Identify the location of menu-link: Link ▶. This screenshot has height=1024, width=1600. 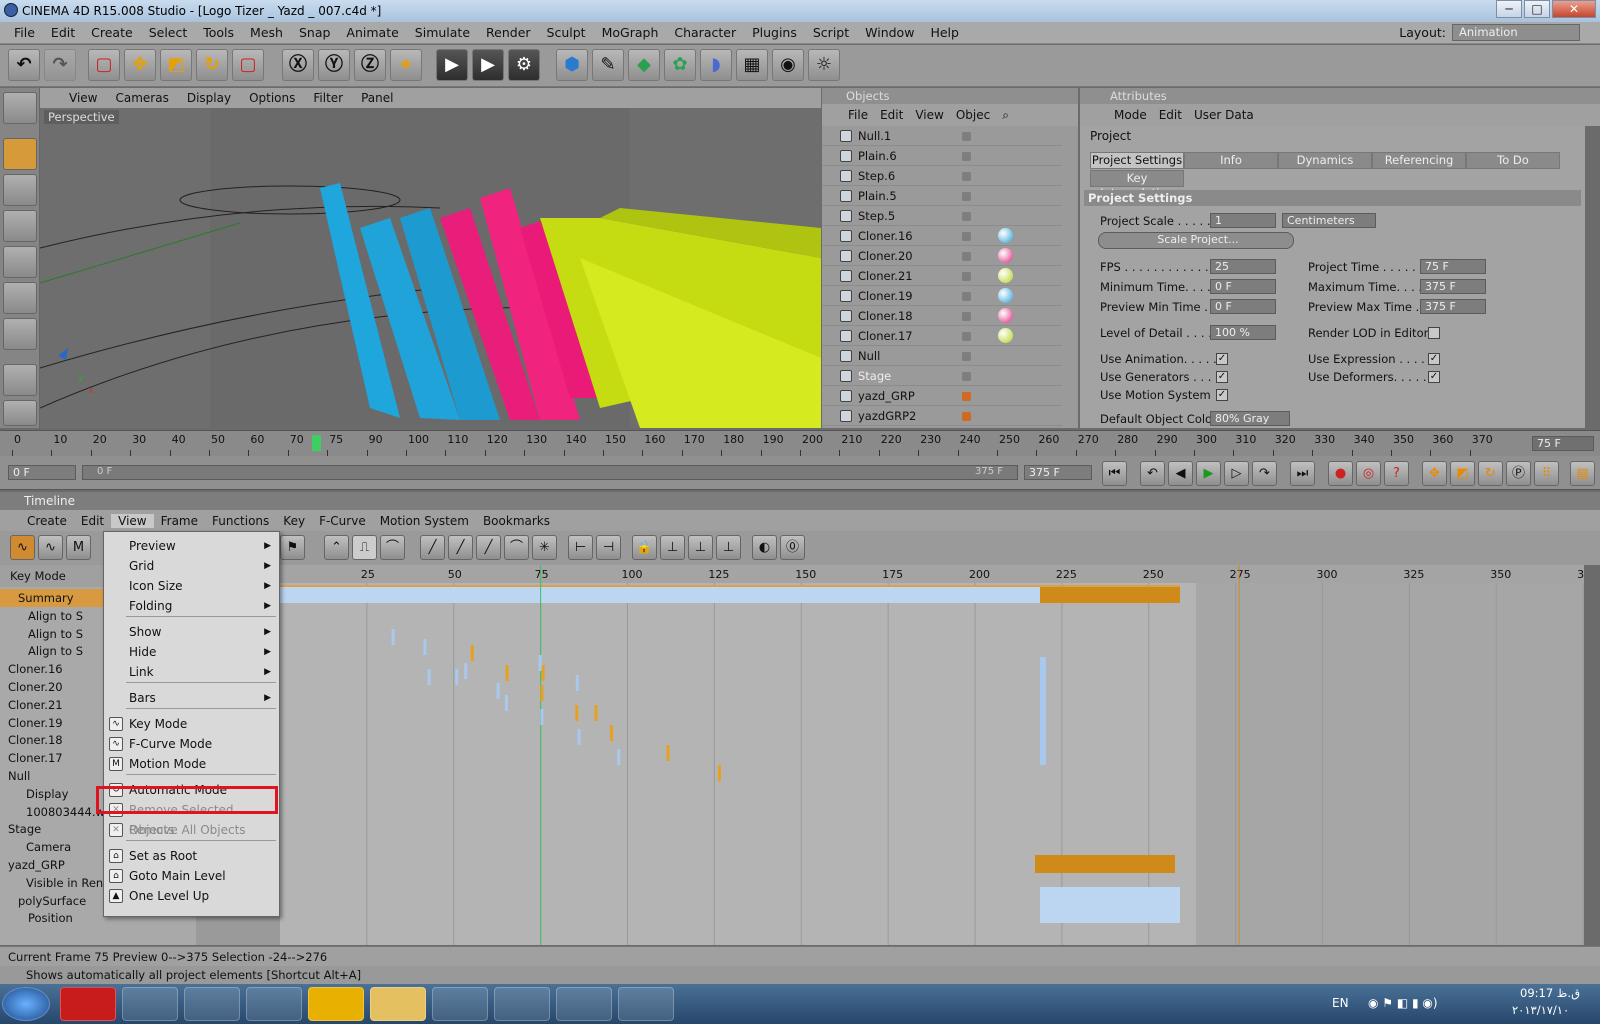
(191, 672).